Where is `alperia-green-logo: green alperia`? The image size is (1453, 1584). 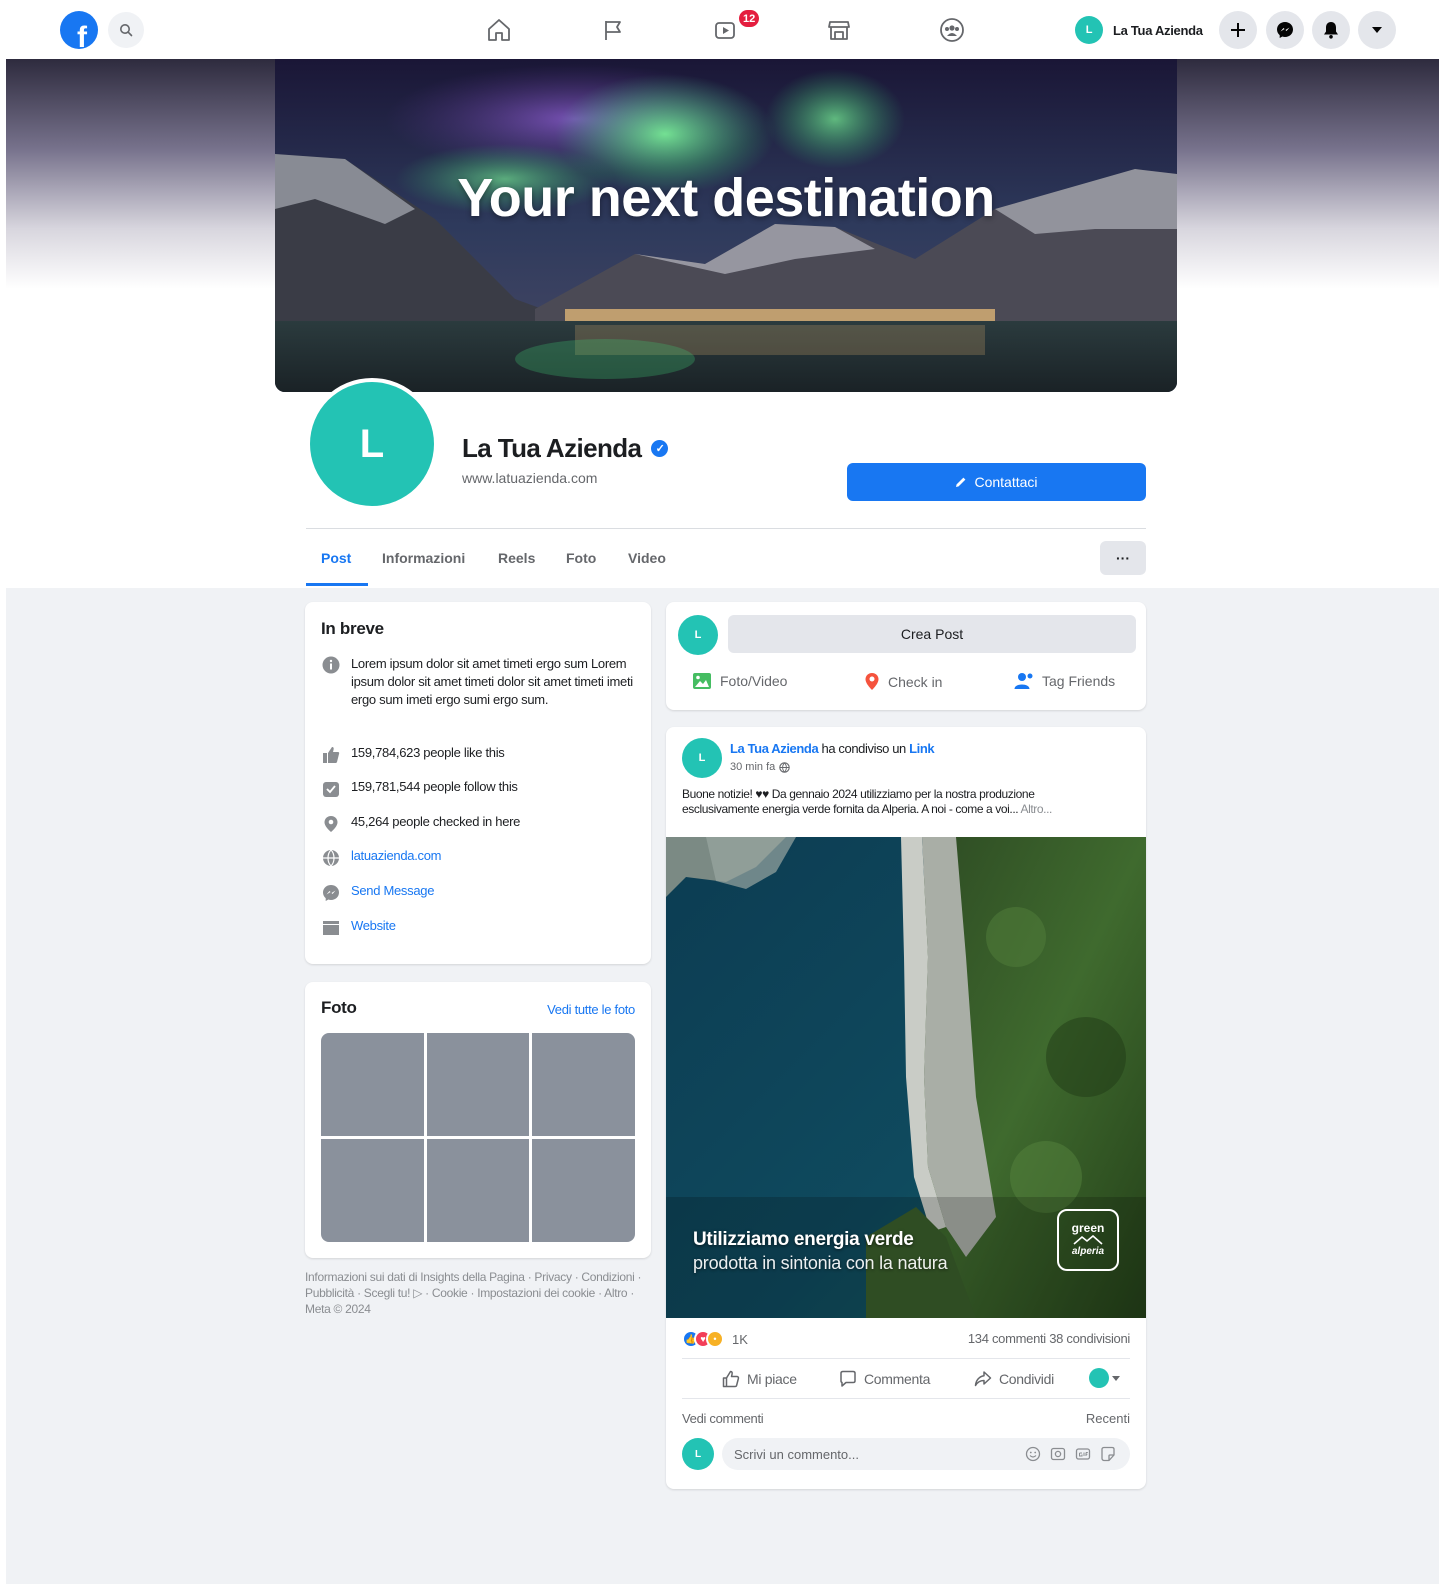
alperia-green-logo: green alperia is located at coordinates (1088, 1240).